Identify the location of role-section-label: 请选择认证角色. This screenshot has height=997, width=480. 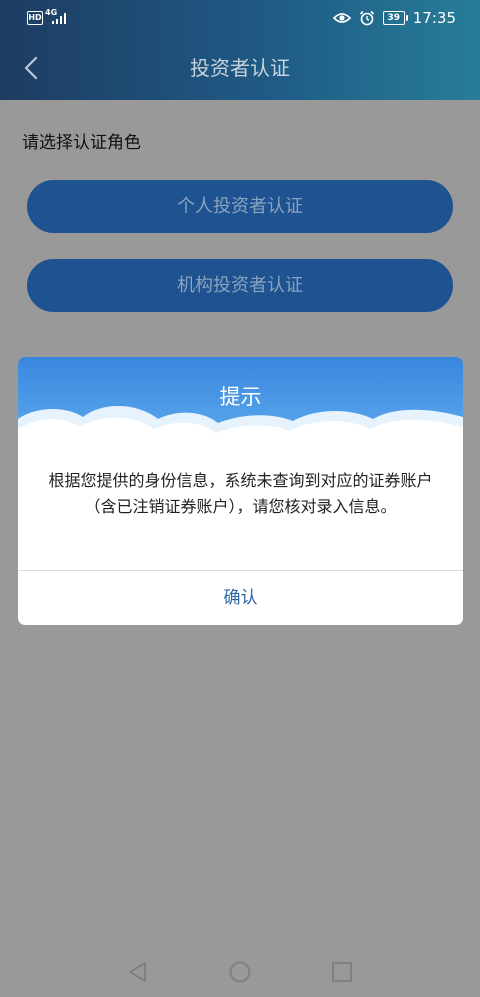
(81, 143).